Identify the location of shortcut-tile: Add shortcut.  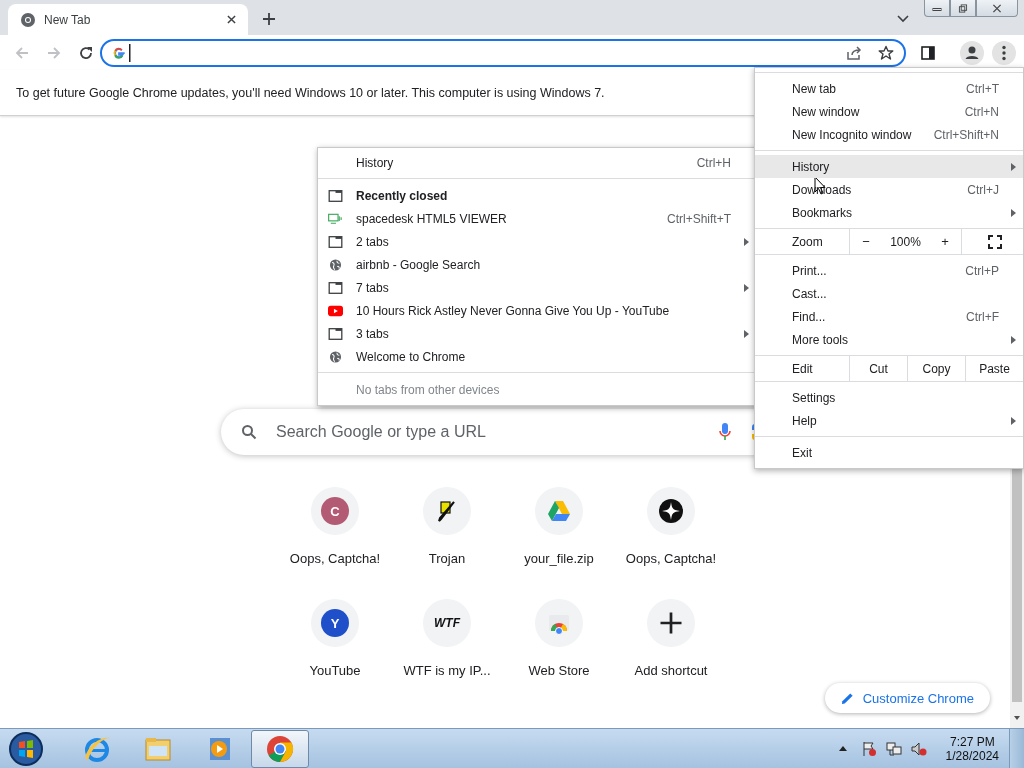
(671, 655).